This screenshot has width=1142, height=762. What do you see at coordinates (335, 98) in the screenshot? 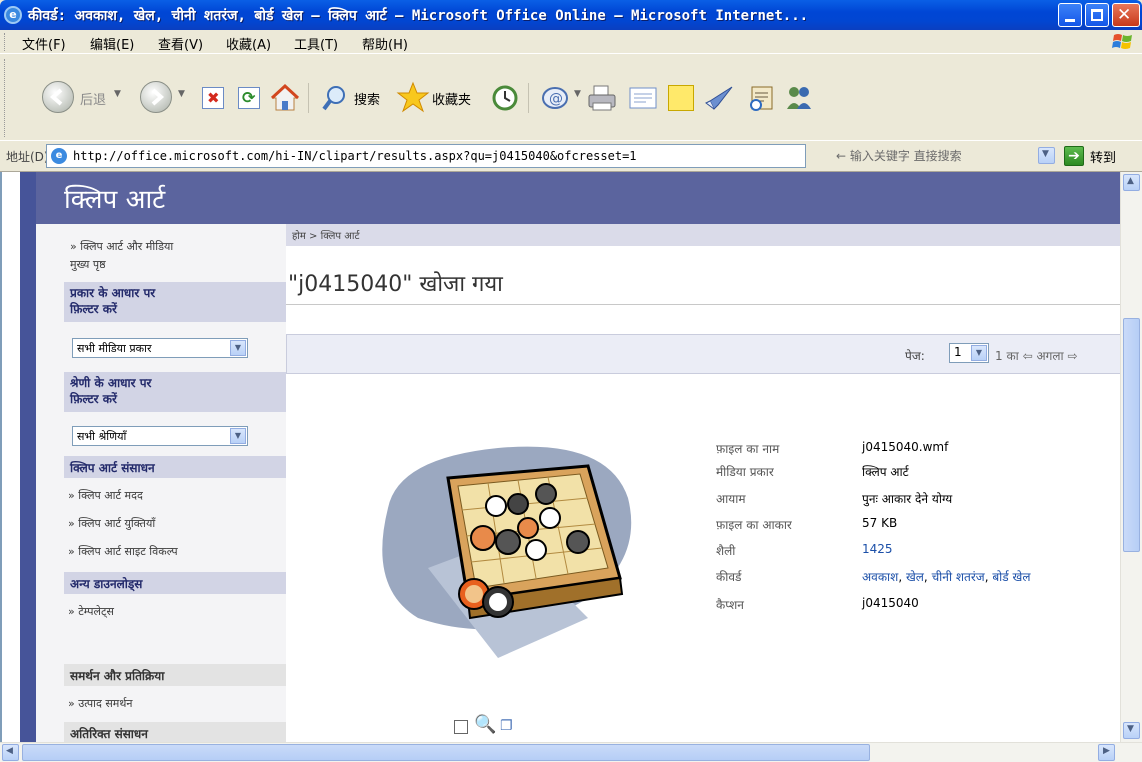
I see `search-icon` at bounding box center [335, 98].